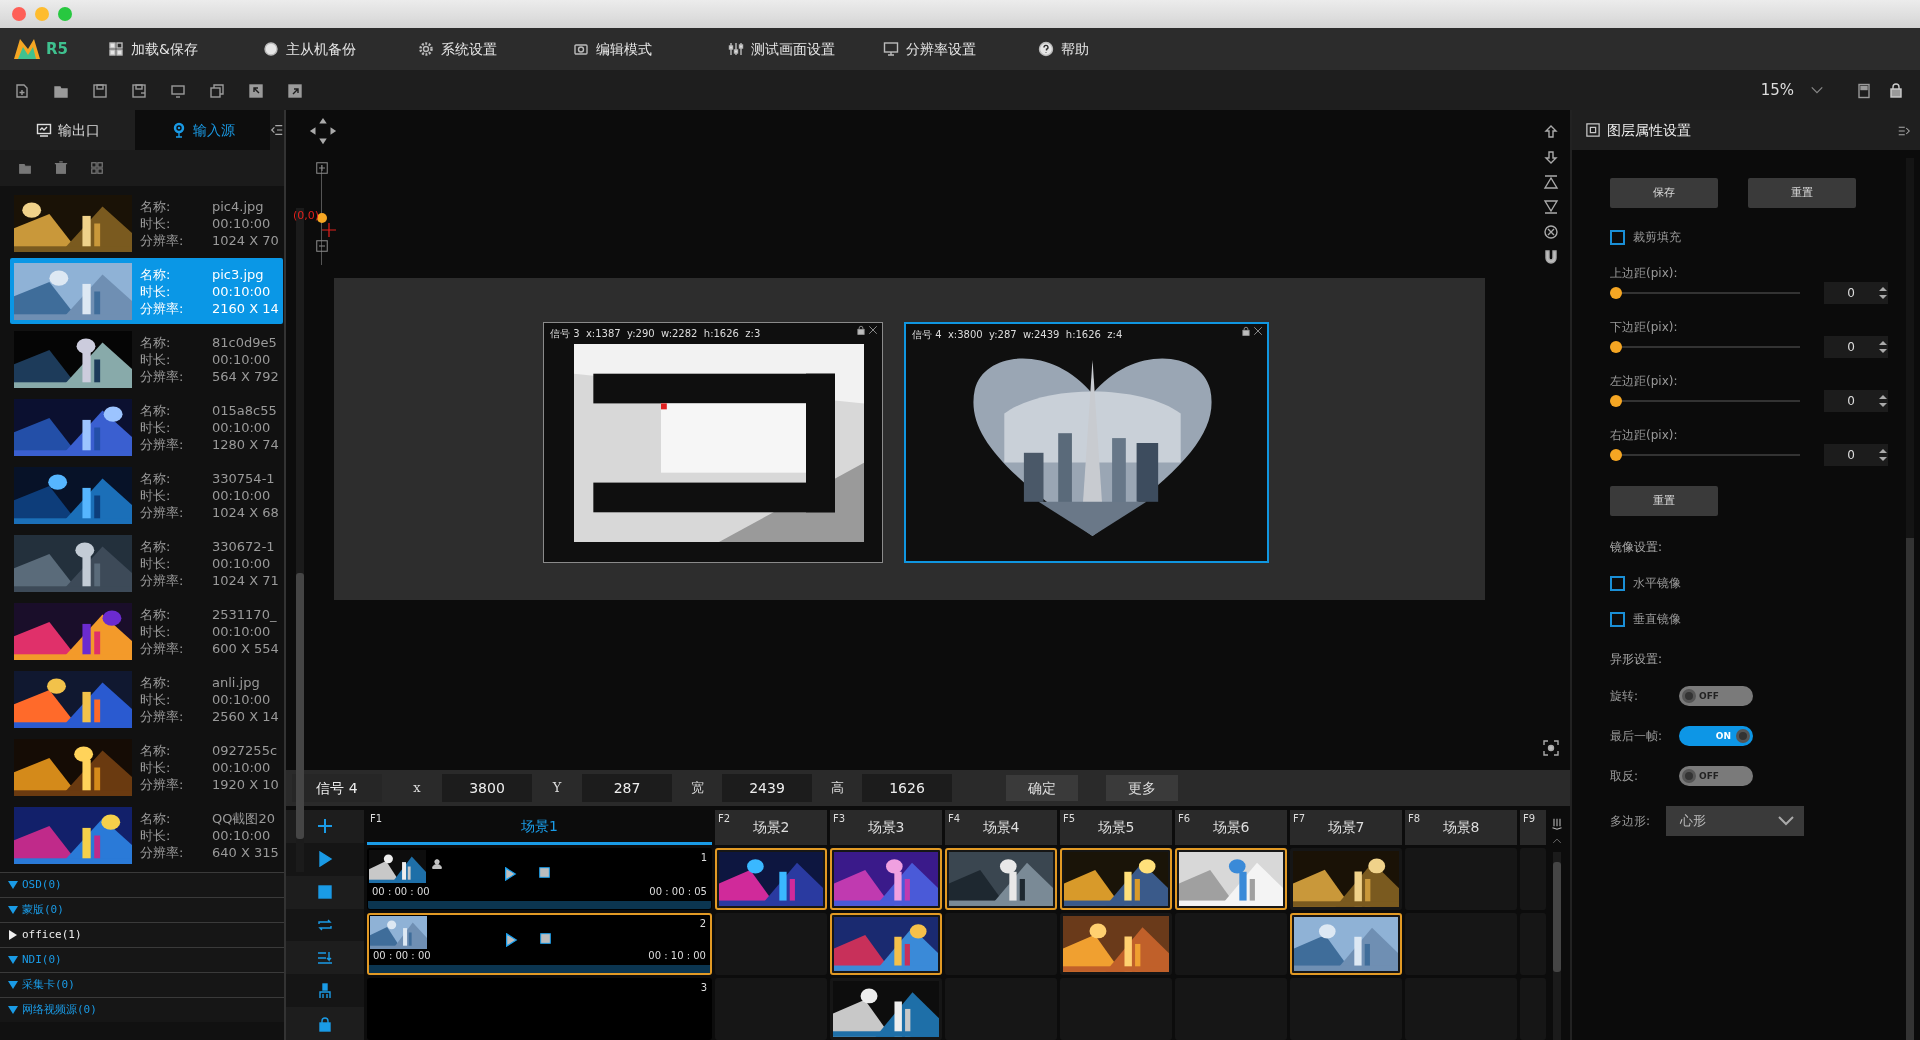  What do you see at coordinates (1735, 821) in the screenshot?
I see `dropdown: 心形` at bounding box center [1735, 821].